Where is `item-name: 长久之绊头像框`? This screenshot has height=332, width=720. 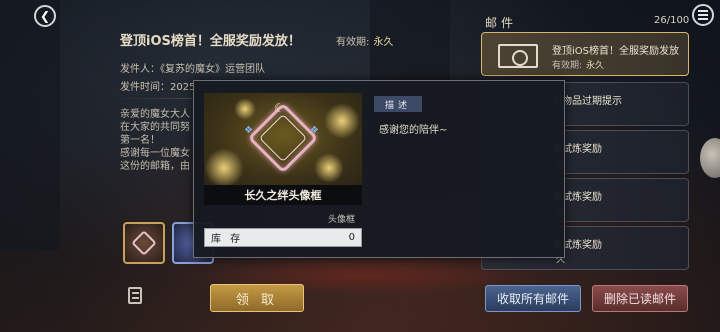 item-name: 长久之绊头像框 is located at coordinates (283, 195).